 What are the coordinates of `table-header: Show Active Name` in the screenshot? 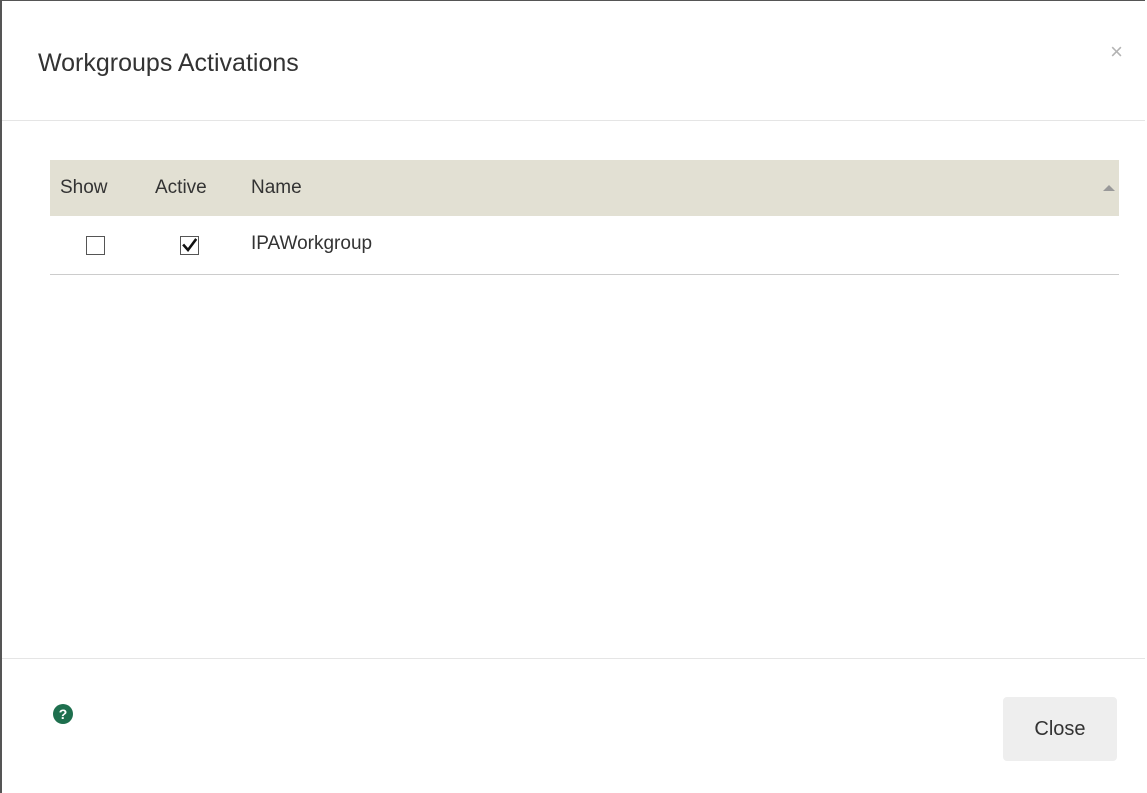 It's located at (584, 188).